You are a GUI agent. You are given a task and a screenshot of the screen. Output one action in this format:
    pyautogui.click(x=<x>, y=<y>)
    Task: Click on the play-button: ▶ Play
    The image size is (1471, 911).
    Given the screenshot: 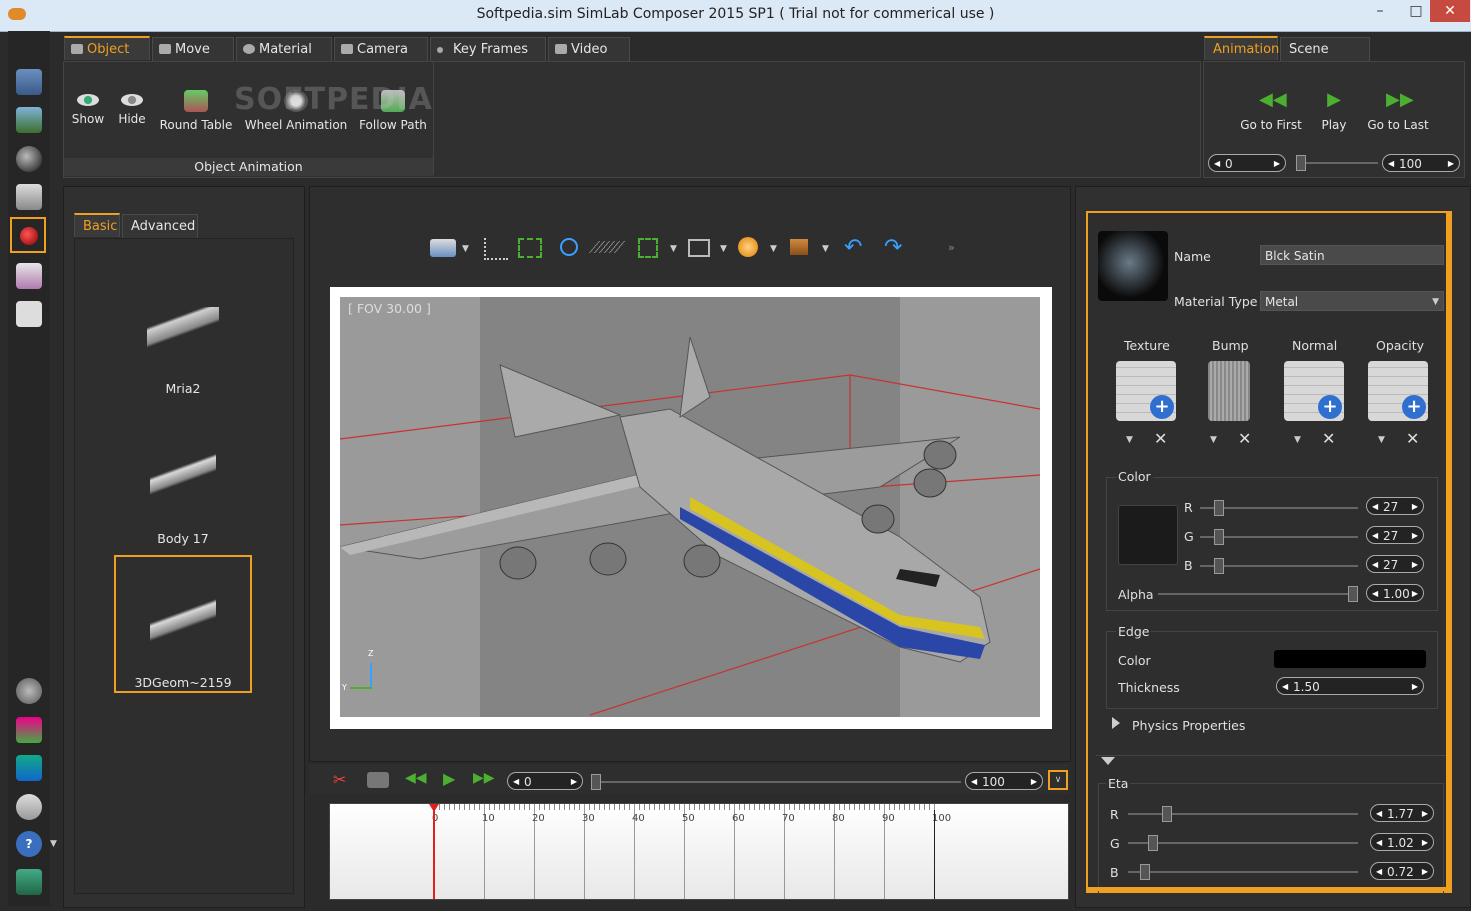 What is the action you would take?
    pyautogui.click(x=1334, y=111)
    